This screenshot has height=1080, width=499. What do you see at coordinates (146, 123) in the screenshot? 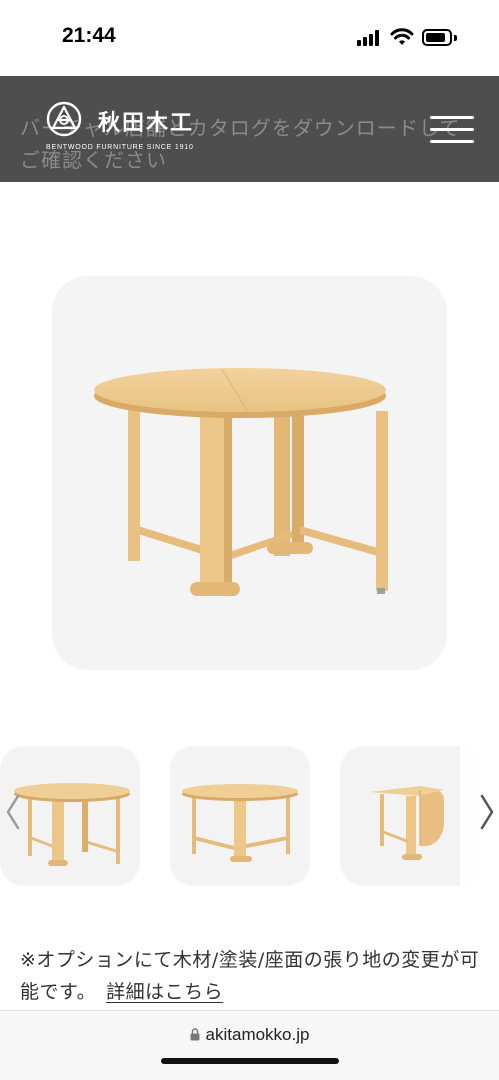
I see `logo-name: 秋田木工` at bounding box center [146, 123].